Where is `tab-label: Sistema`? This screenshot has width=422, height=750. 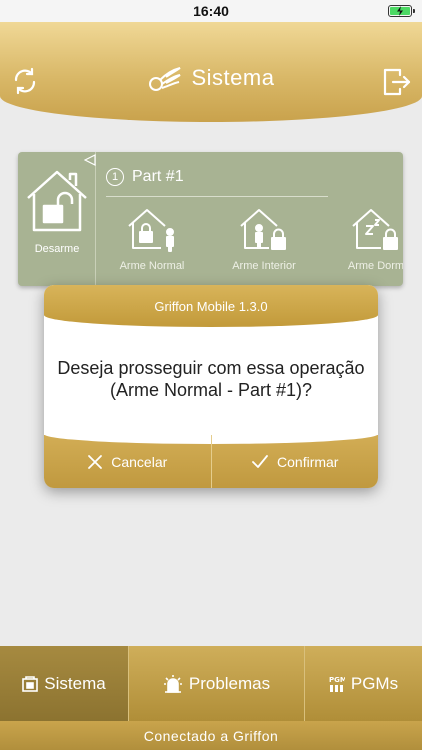
tab-label: Sistema is located at coordinates (75, 683).